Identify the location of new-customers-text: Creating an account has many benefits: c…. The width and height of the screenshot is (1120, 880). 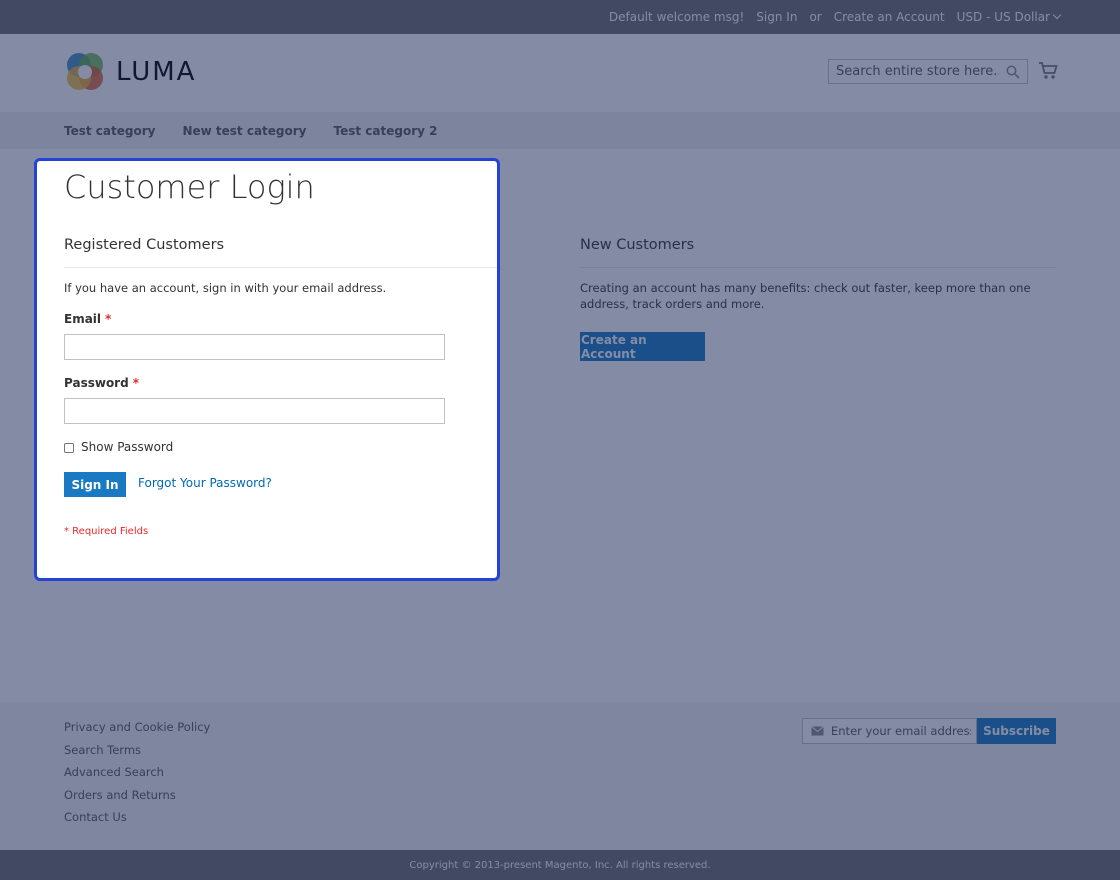
(805, 296).